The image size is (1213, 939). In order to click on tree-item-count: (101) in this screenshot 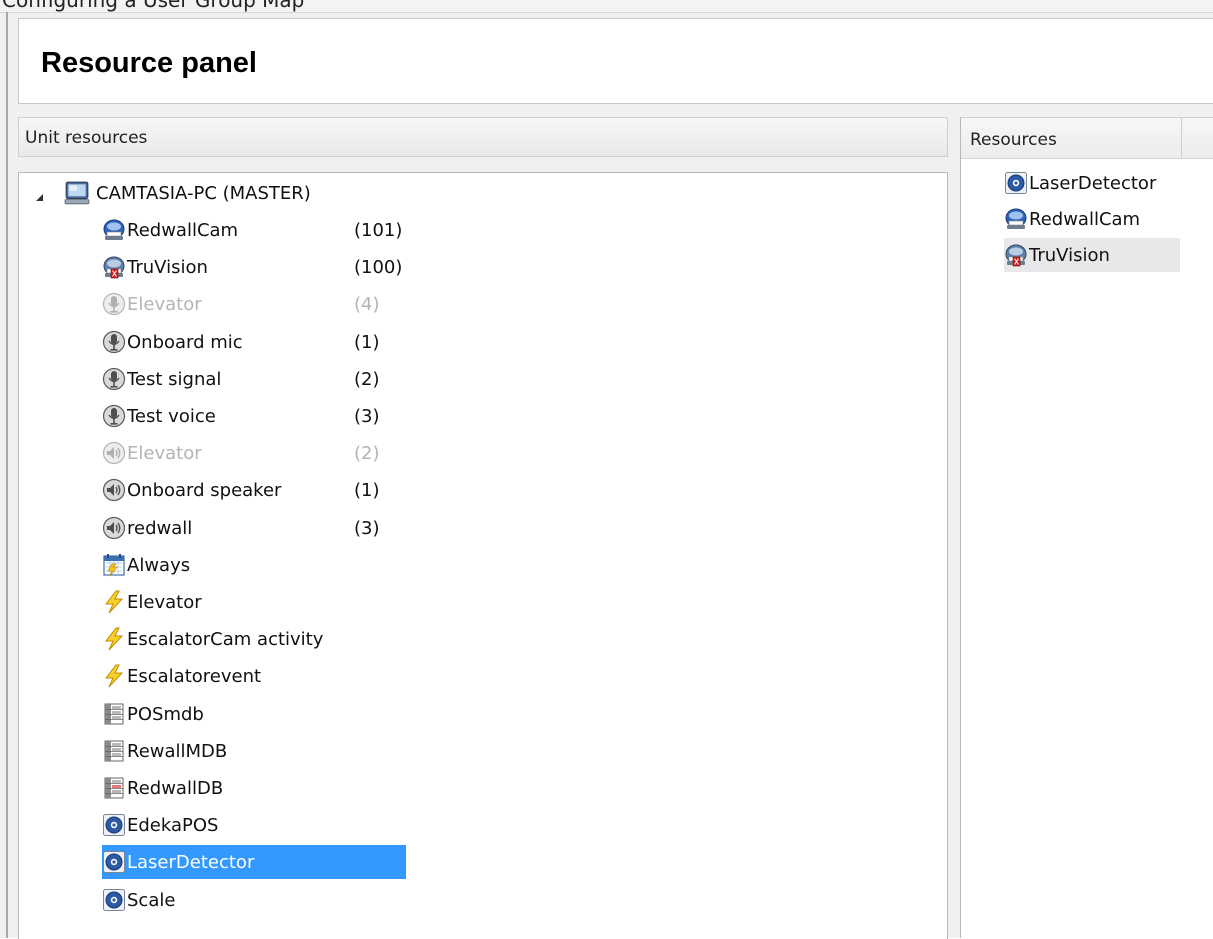, I will do `click(378, 230)`.